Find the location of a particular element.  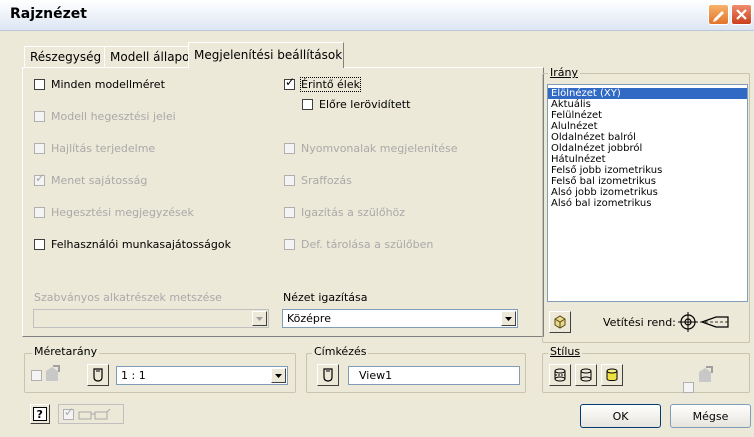

list-item: Alsó bal izometrikus is located at coordinates (647, 203).